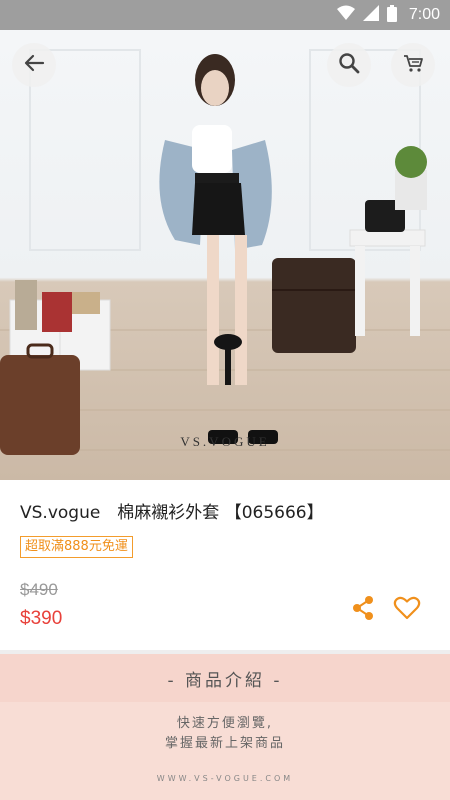  What do you see at coordinates (370, 15) in the screenshot?
I see `signal-icon` at bounding box center [370, 15].